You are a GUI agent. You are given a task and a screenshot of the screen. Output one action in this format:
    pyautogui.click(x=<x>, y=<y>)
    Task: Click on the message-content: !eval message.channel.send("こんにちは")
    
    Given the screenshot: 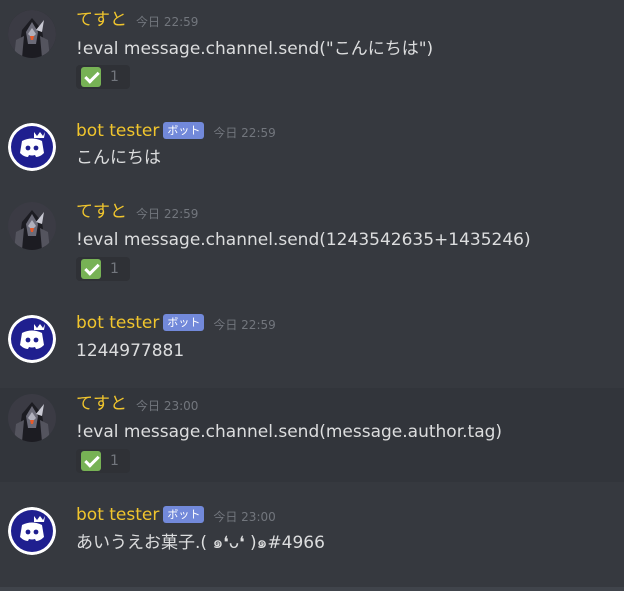 What is the action you would take?
    pyautogui.click(x=255, y=49)
    